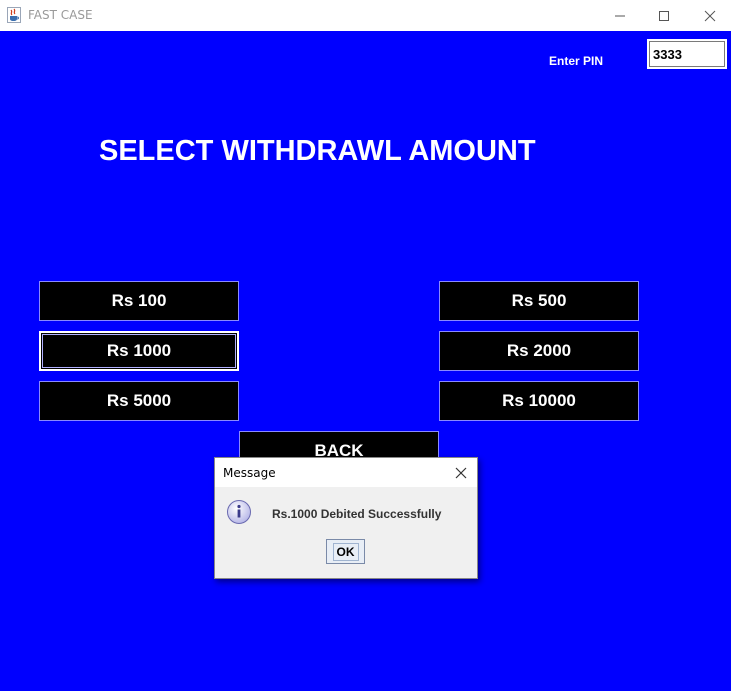 This screenshot has width=731, height=691. What do you see at coordinates (346, 472) in the screenshot?
I see `dialog-titlebar: Message` at bounding box center [346, 472].